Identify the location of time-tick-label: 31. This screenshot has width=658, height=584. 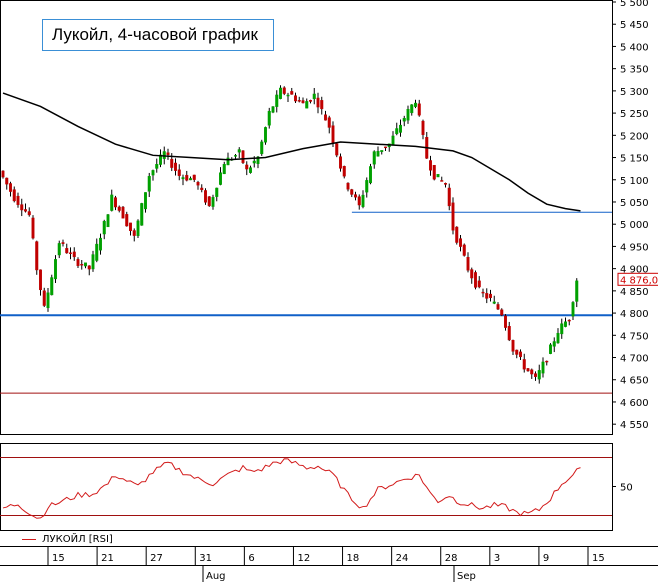
(205, 558).